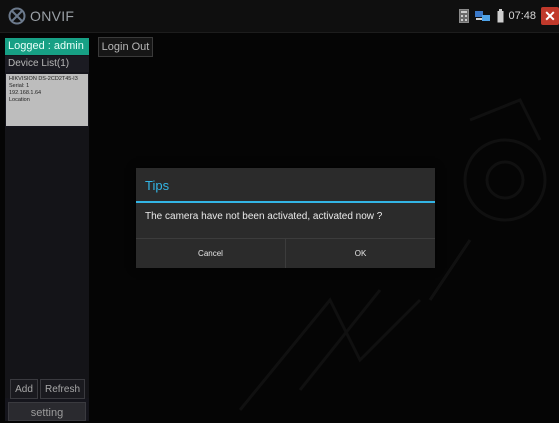  I want to click on network-icon, so click(483, 16).